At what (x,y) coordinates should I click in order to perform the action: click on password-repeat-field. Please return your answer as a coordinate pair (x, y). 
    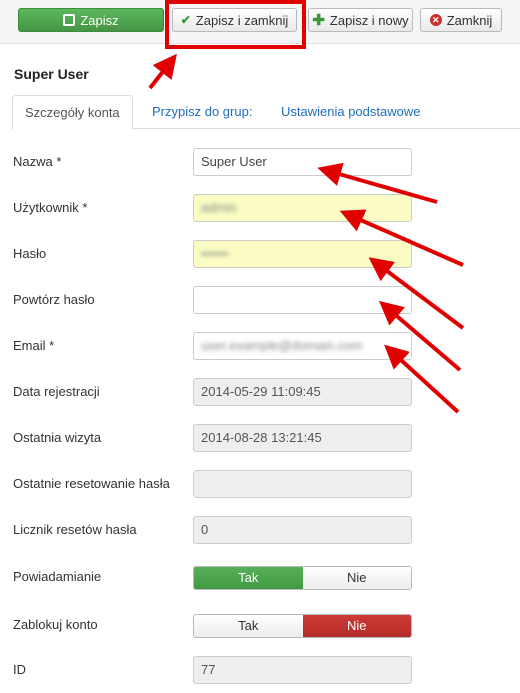
    Looking at the image, I should click on (302, 300).